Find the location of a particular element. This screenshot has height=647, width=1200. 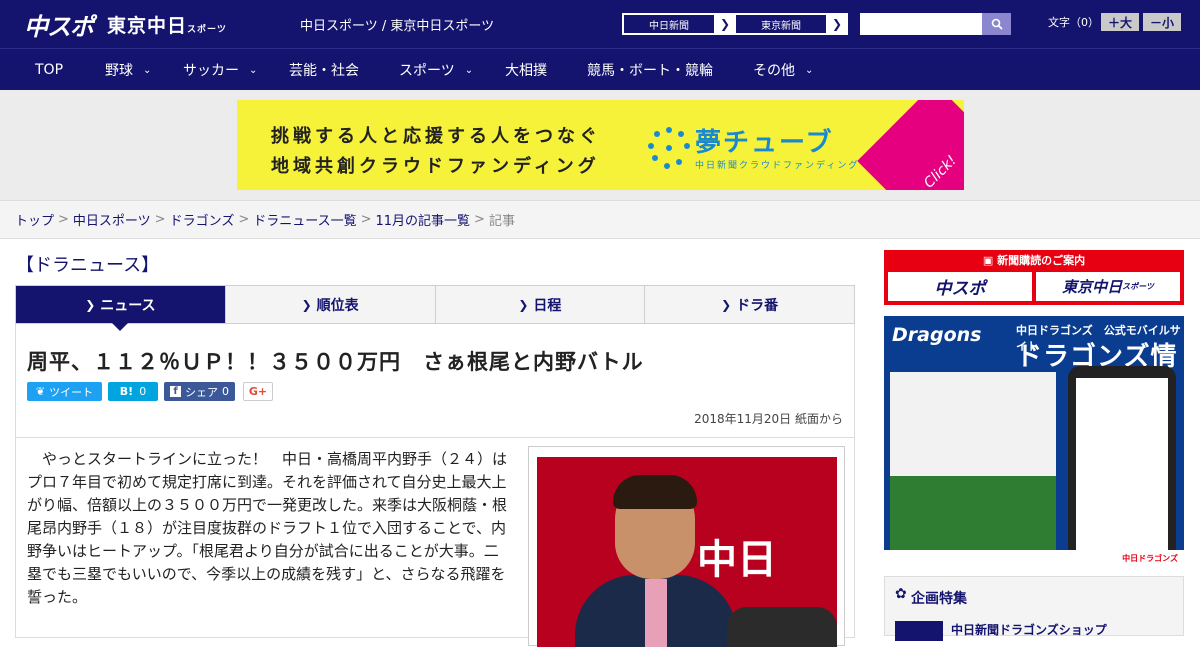

search-button is located at coordinates (996, 24).